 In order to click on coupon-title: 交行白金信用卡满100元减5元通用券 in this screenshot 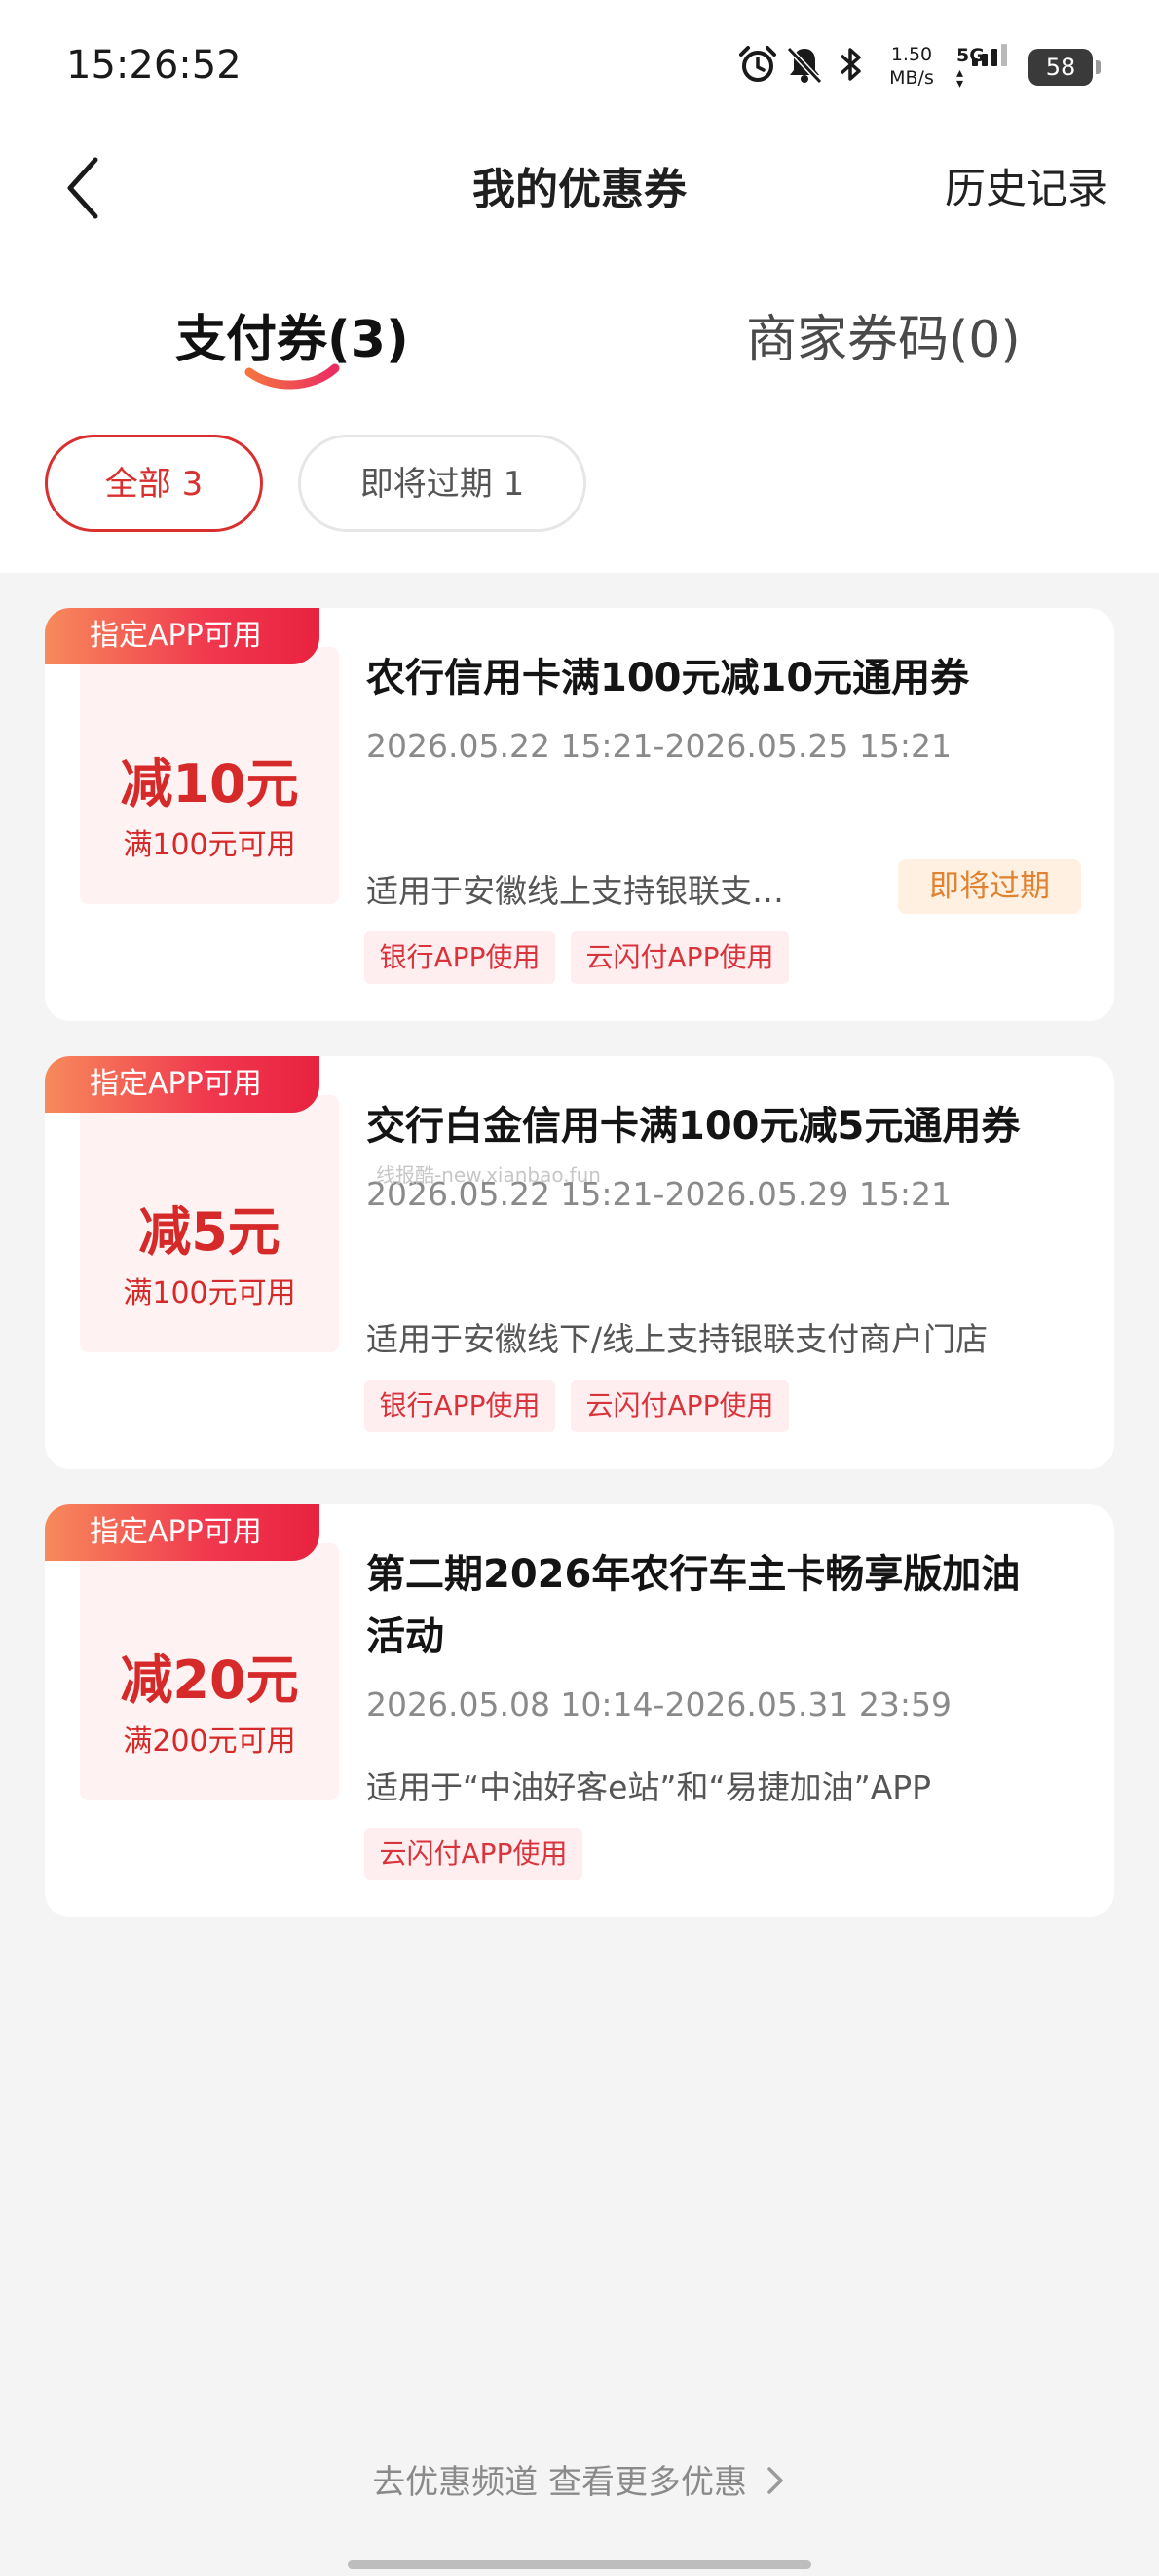, I will do `click(693, 1126)`.